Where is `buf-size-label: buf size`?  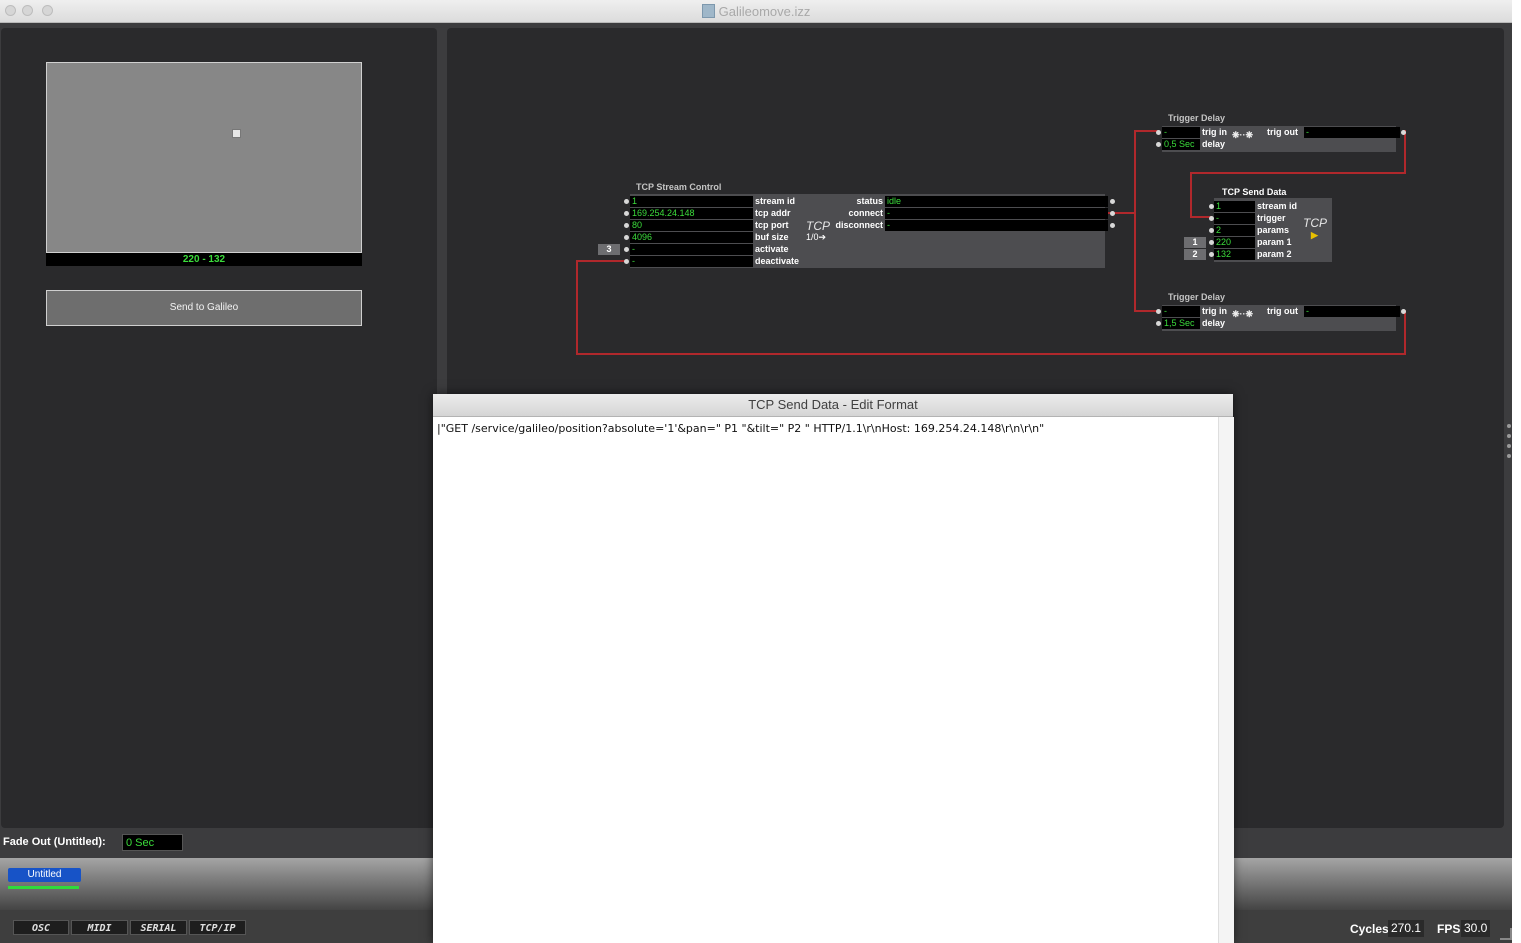 buf-size-label: buf size is located at coordinates (772, 237).